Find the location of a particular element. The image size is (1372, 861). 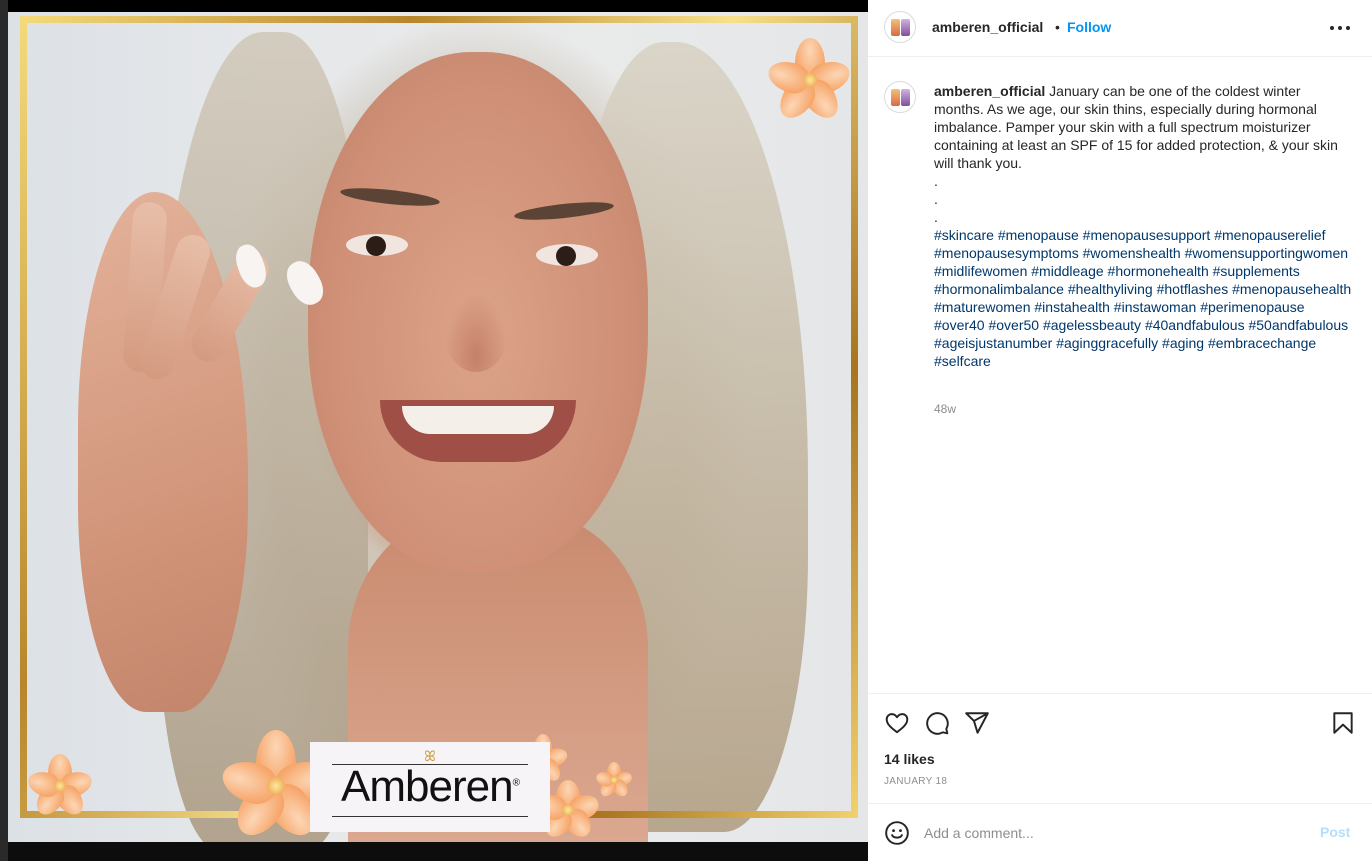

hashtag-link: #instawoman is located at coordinates (1155, 307).